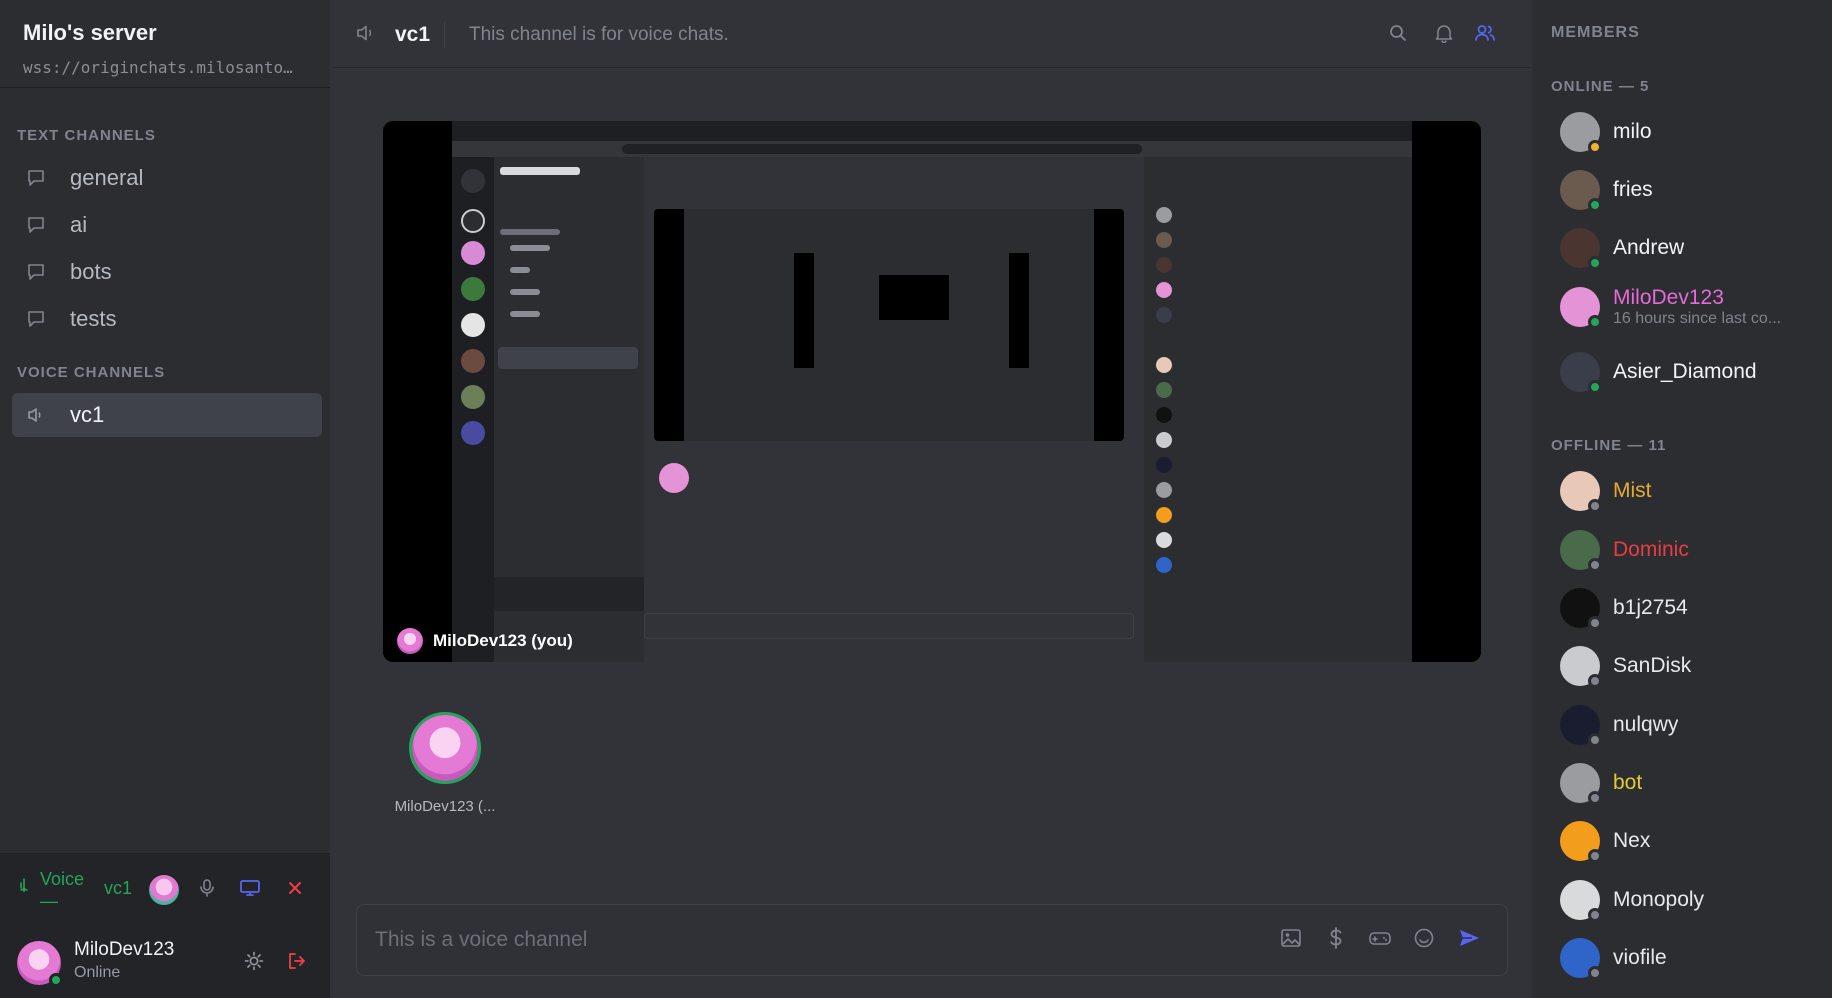 The image size is (1832, 998). Describe the element at coordinates (86, 135) in the screenshot. I see `text-channels-header: TEXT CHANNELS` at that location.